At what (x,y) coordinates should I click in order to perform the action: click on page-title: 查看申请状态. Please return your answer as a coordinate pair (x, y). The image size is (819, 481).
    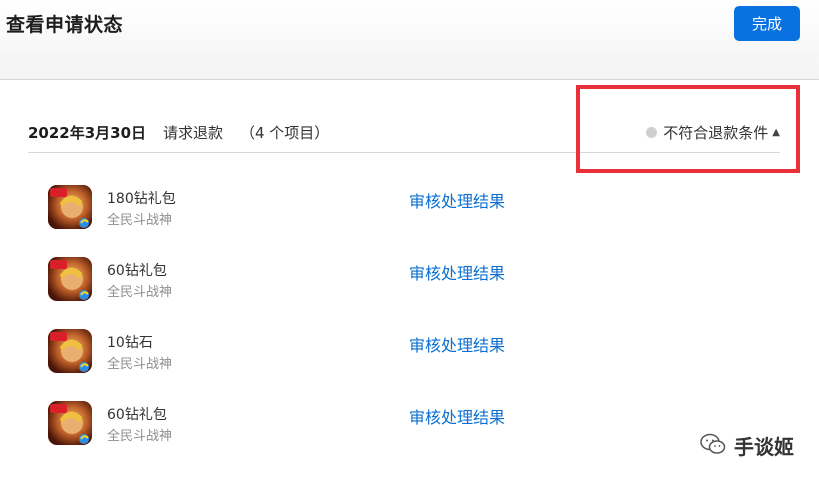
    Looking at the image, I should click on (65, 25).